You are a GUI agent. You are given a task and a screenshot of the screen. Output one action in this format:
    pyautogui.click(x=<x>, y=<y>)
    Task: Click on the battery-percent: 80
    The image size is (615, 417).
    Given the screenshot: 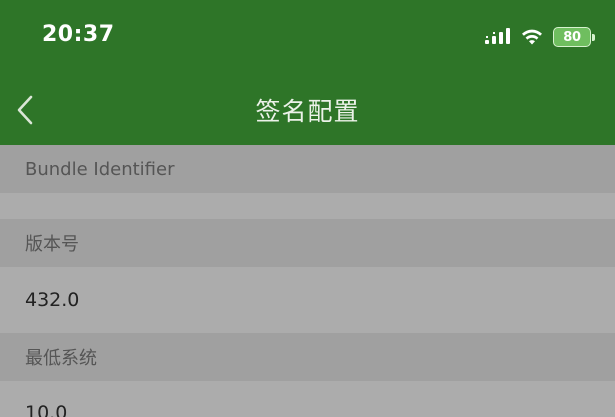 What is the action you would take?
    pyautogui.click(x=572, y=37)
    